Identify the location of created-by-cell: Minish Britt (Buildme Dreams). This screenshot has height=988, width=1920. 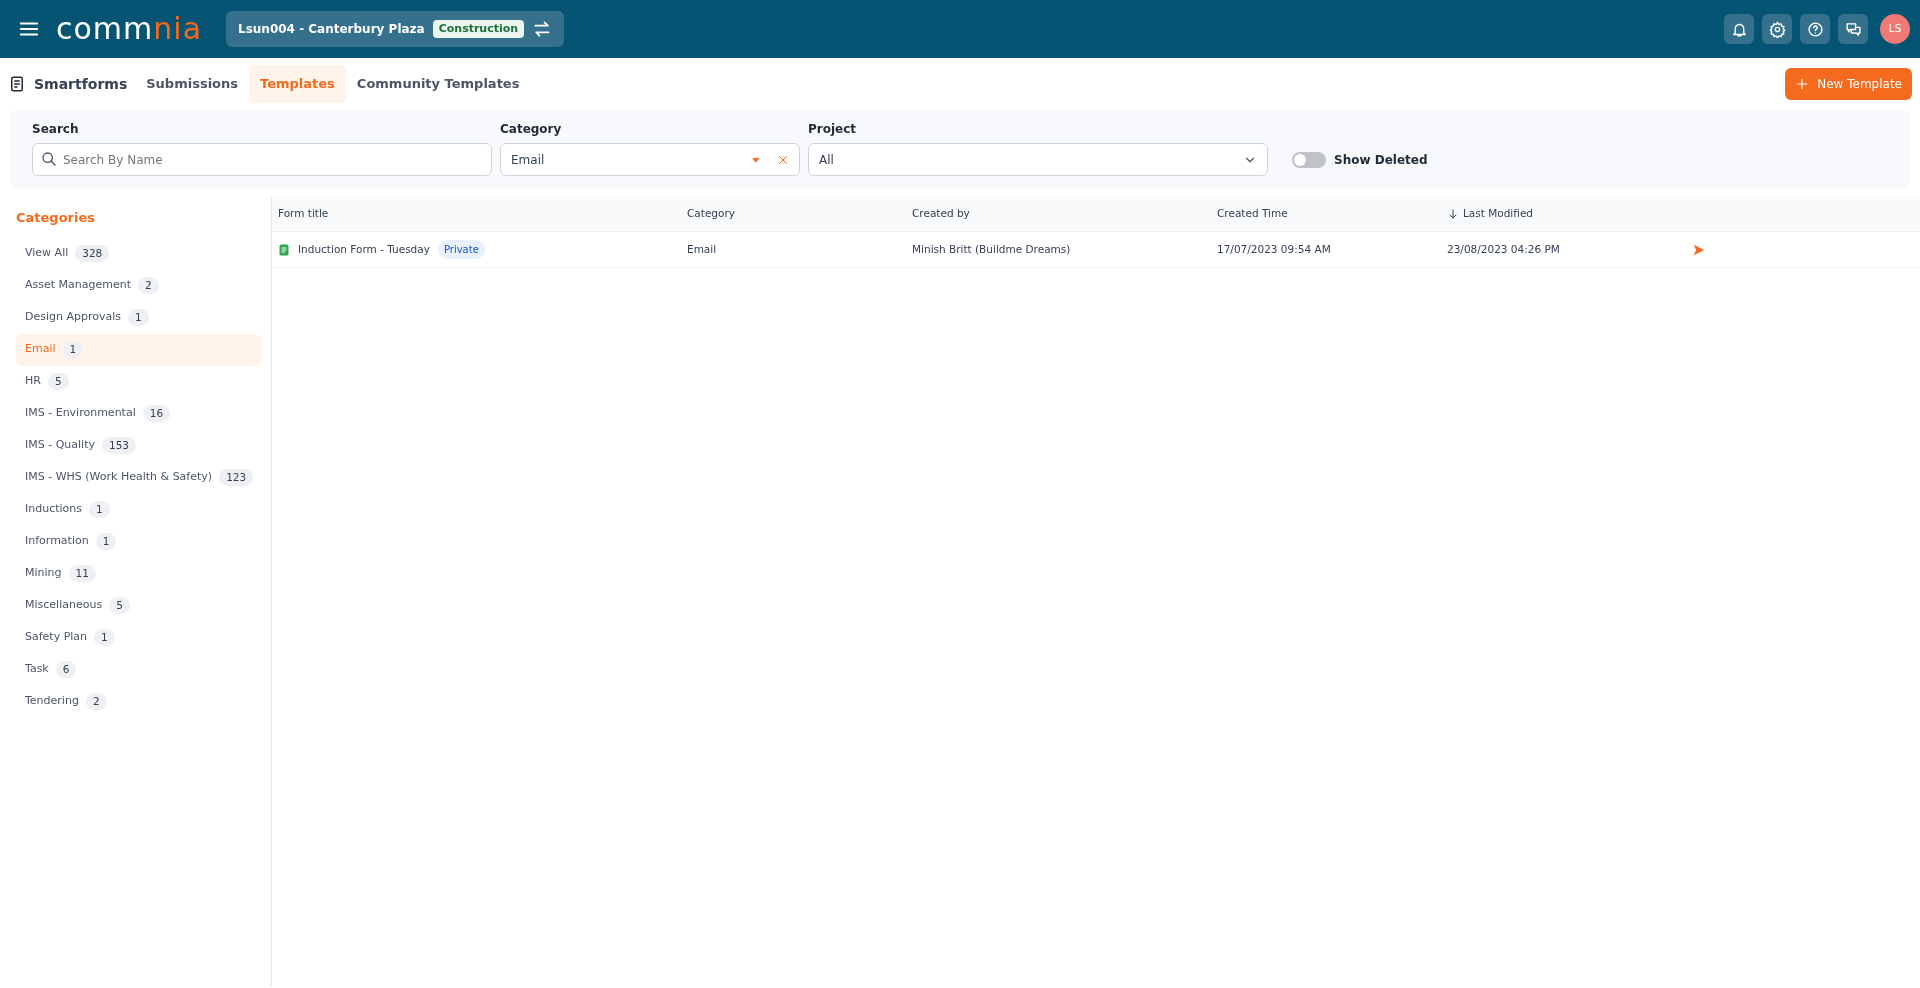
(991, 248).